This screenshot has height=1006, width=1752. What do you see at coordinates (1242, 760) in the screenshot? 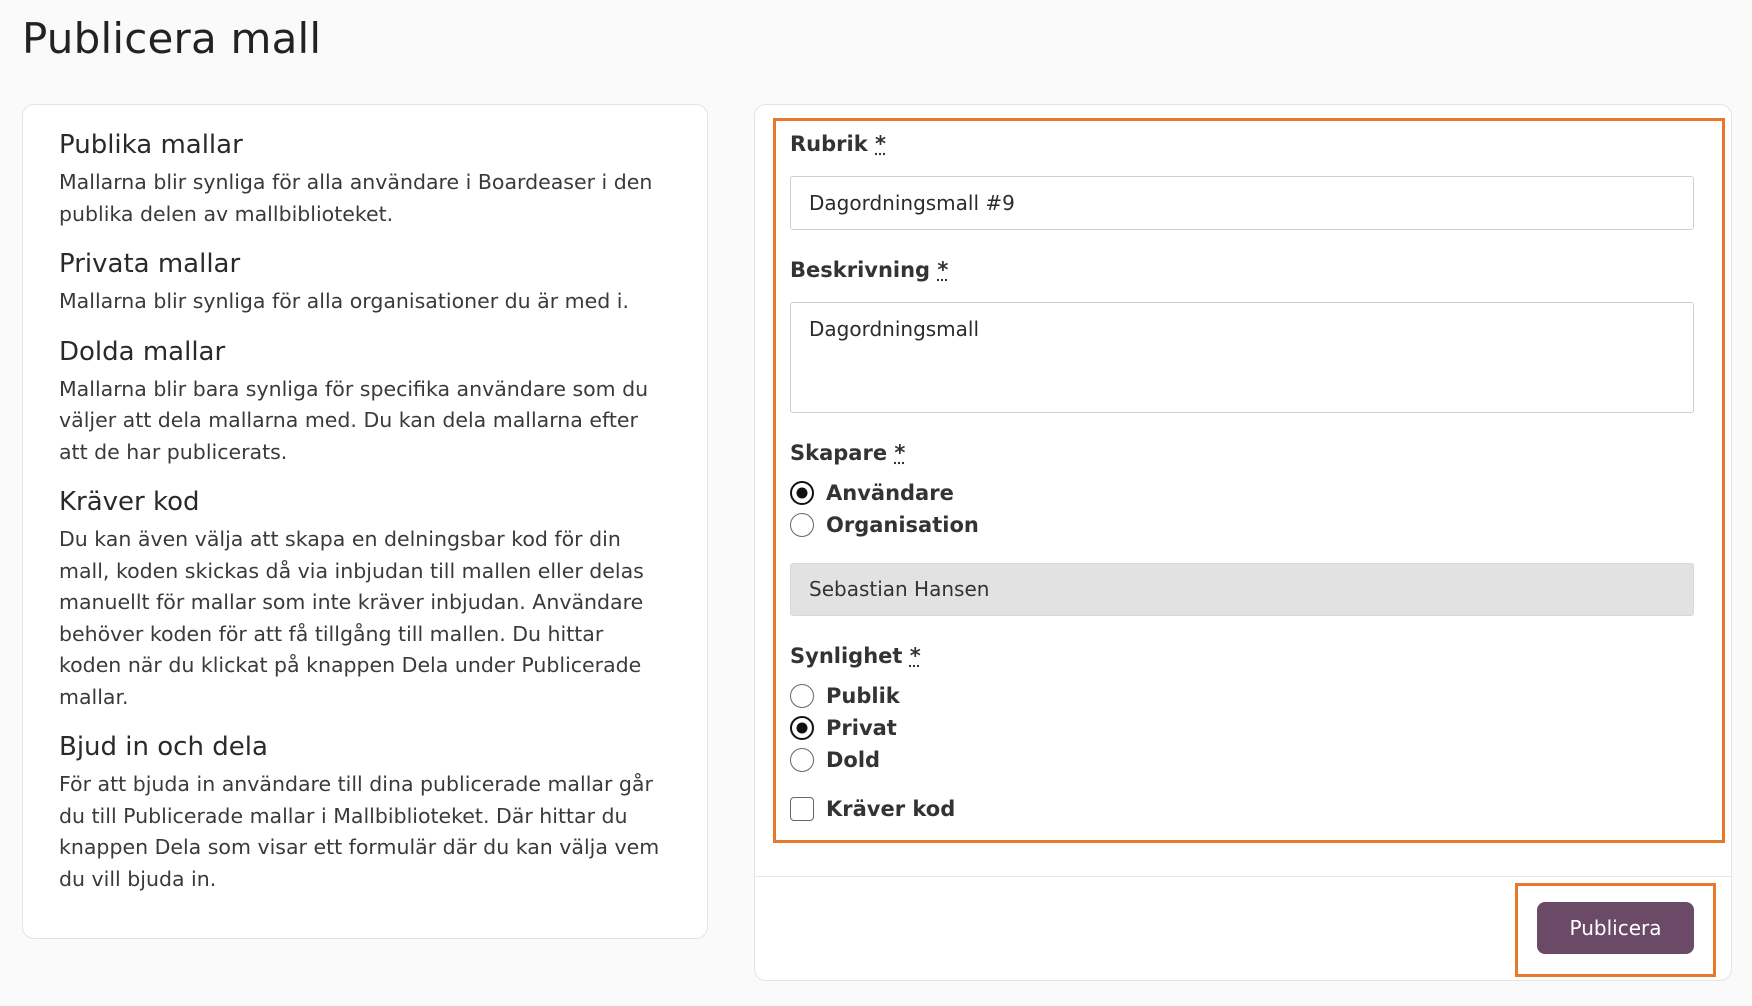
I see `visibility-option-hidden: Dold` at bounding box center [1242, 760].